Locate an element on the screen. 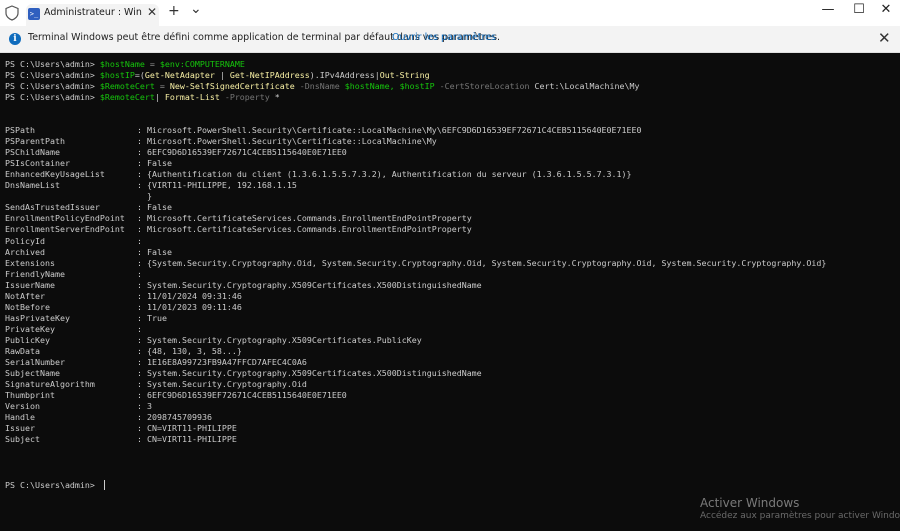 The height and width of the screenshot is (531, 900). new-tab-button: + is located at coordinates (174, 11).